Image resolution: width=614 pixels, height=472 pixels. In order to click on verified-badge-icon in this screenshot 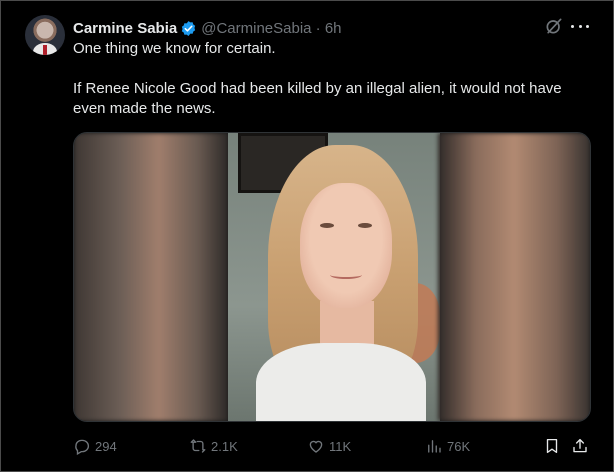, I will do `click(189, 28)`.